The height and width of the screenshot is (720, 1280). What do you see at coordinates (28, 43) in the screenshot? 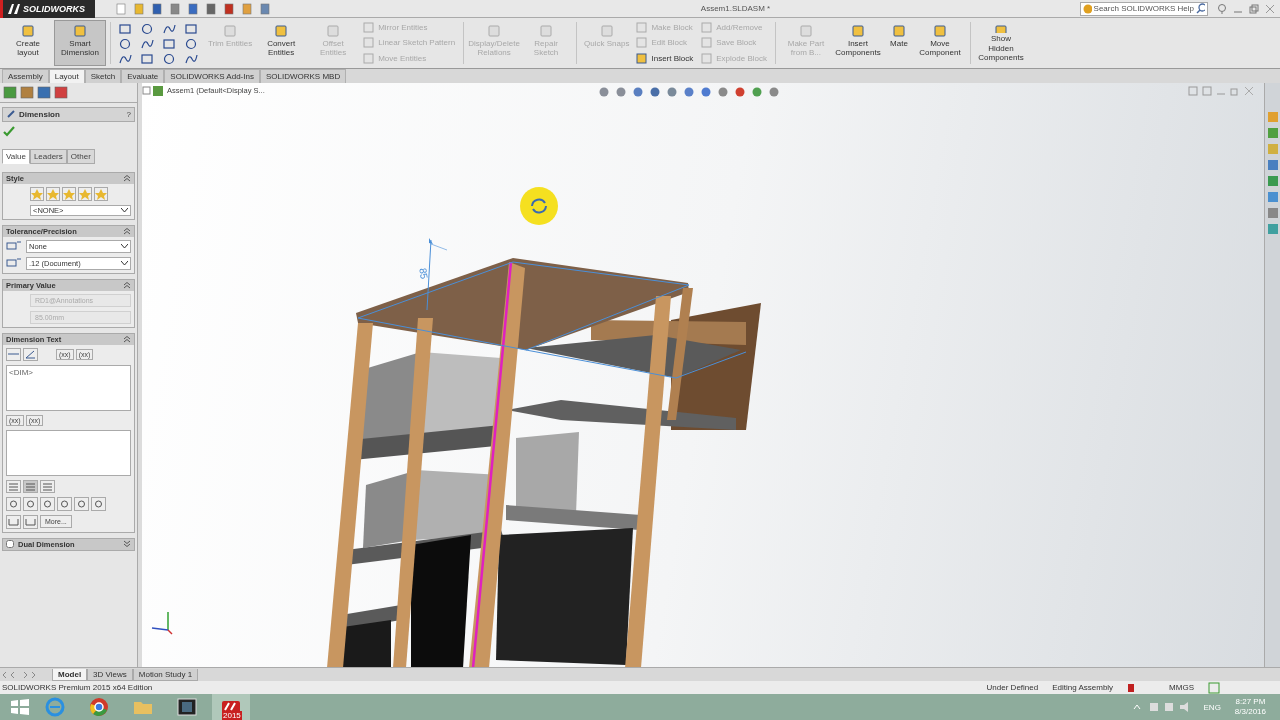
I see `ribbon-button: Create layout` at bounding box center [28, 43].